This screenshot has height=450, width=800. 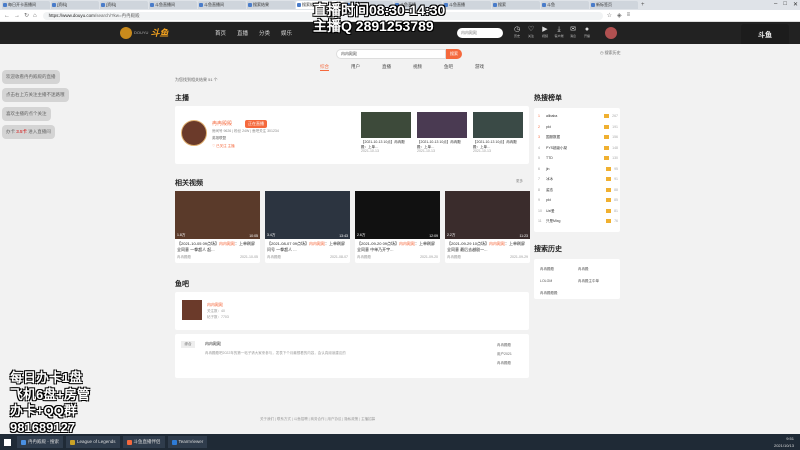 I want to click on post-title: 冉冉殿殿, so click(x=213, y=344).